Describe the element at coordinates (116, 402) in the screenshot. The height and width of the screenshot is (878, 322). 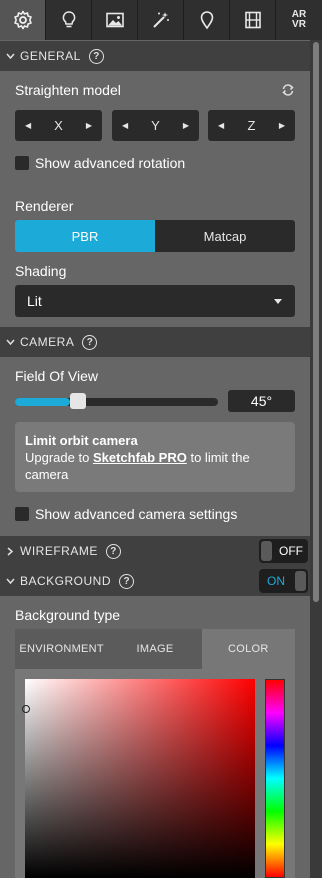
I see `fov-slider-track` at that location.